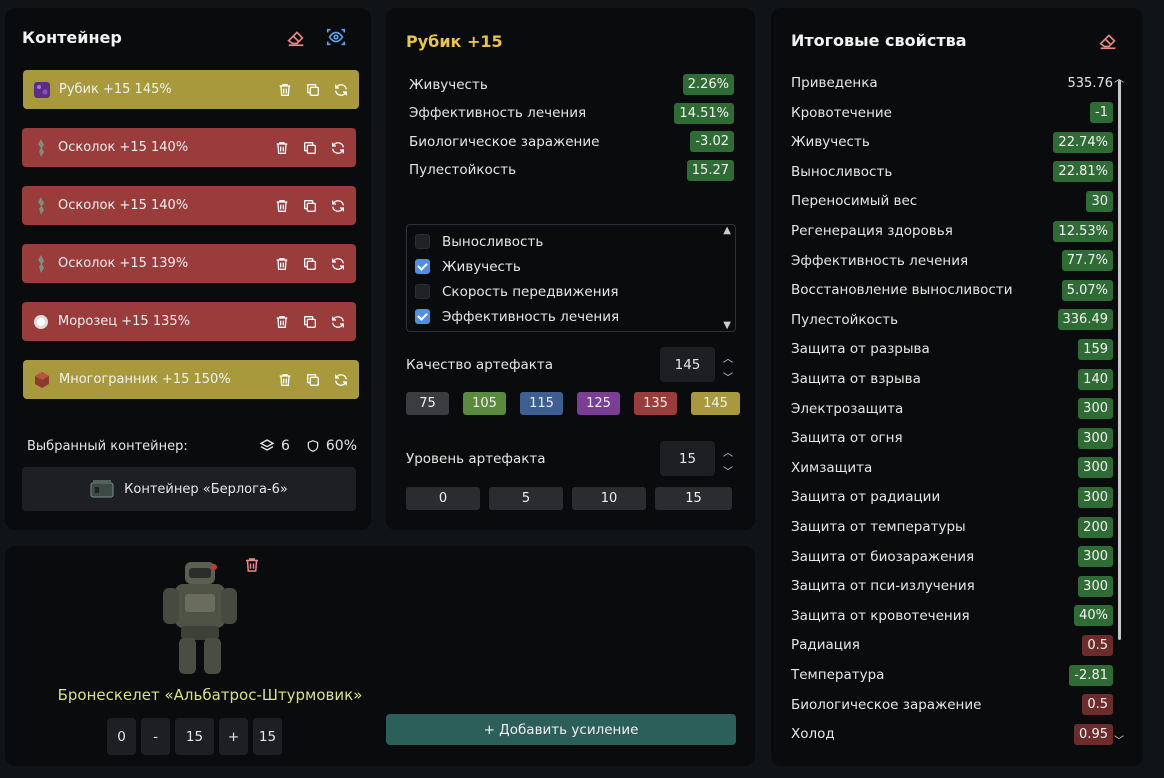 This screenshot has width=1164, height=778. I want to click on scroll-up-icon: ︿, so click(1119, 77).